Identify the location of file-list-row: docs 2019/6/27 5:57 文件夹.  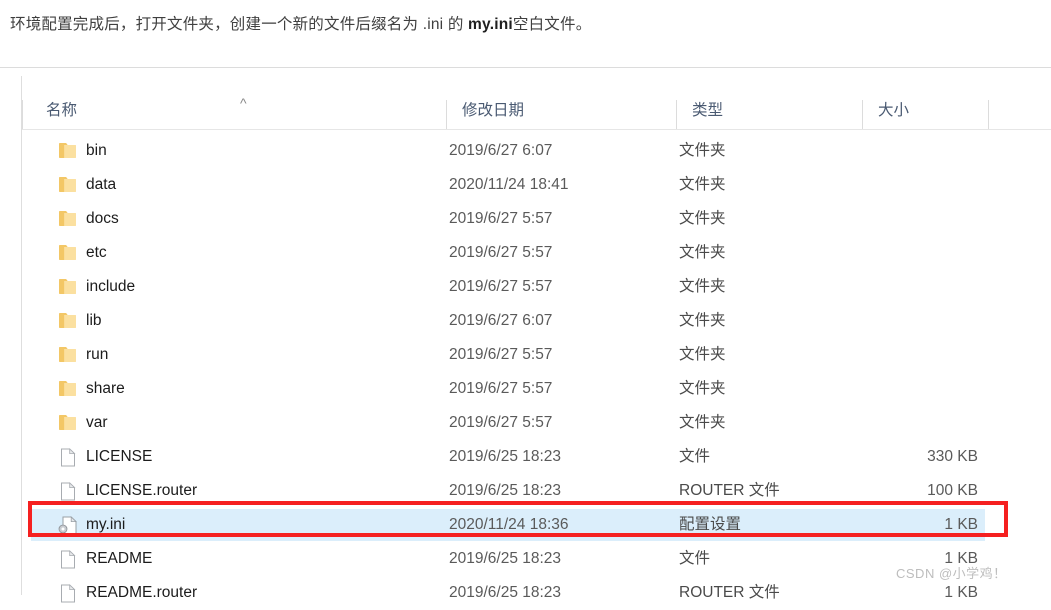
(525, 219).